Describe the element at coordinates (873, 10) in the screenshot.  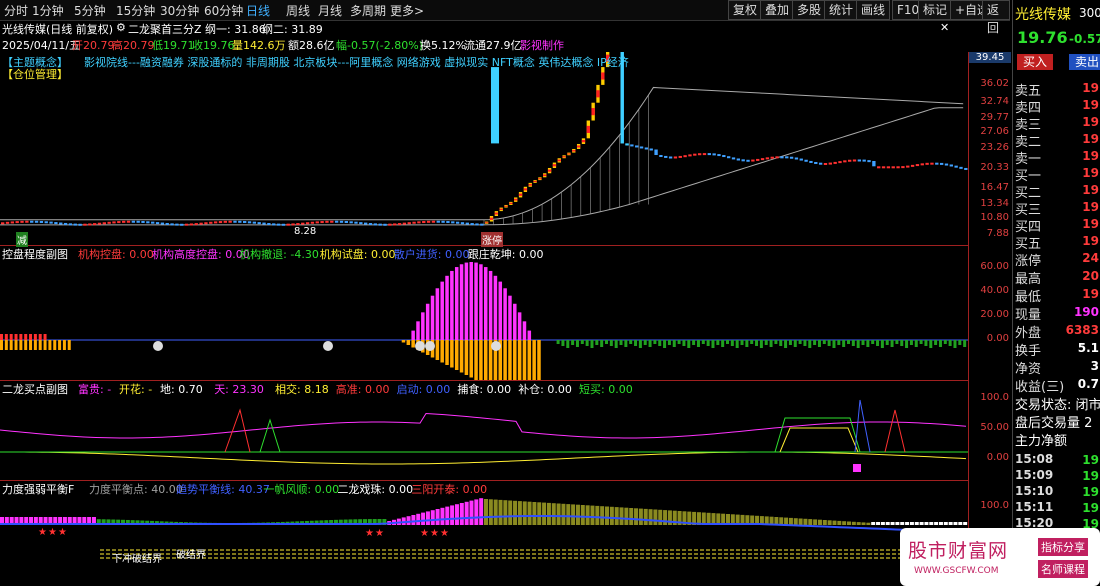
I see `toolbar-button-4: 画线` at that location.